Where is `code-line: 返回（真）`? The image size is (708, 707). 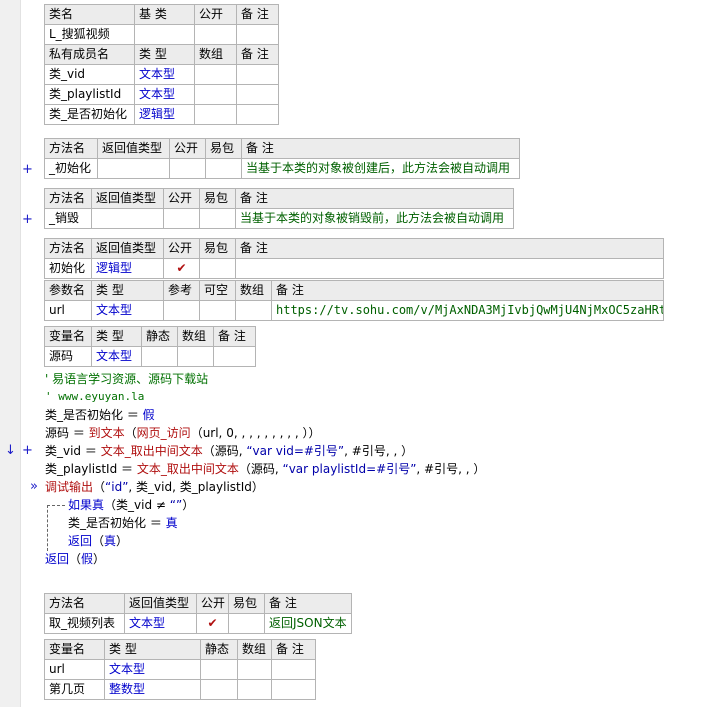 code-line: 返回（真） is located at coordinates (98, 541).